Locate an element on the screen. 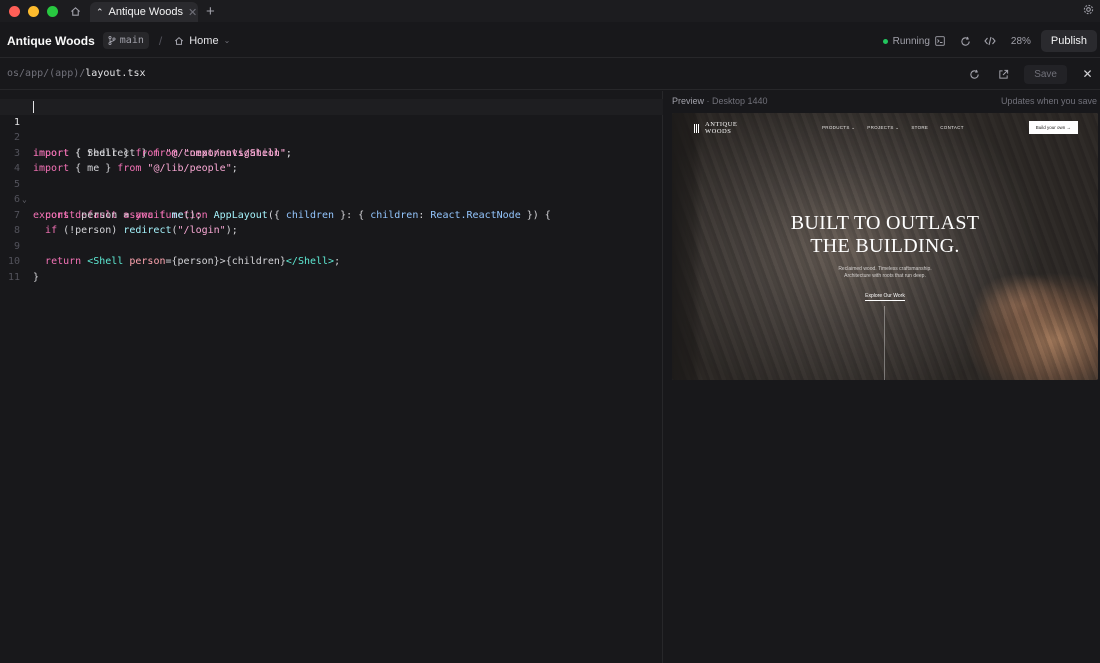  code-line: 7 if (!person) redirect("/login"); is located at coordinates (331, 214).